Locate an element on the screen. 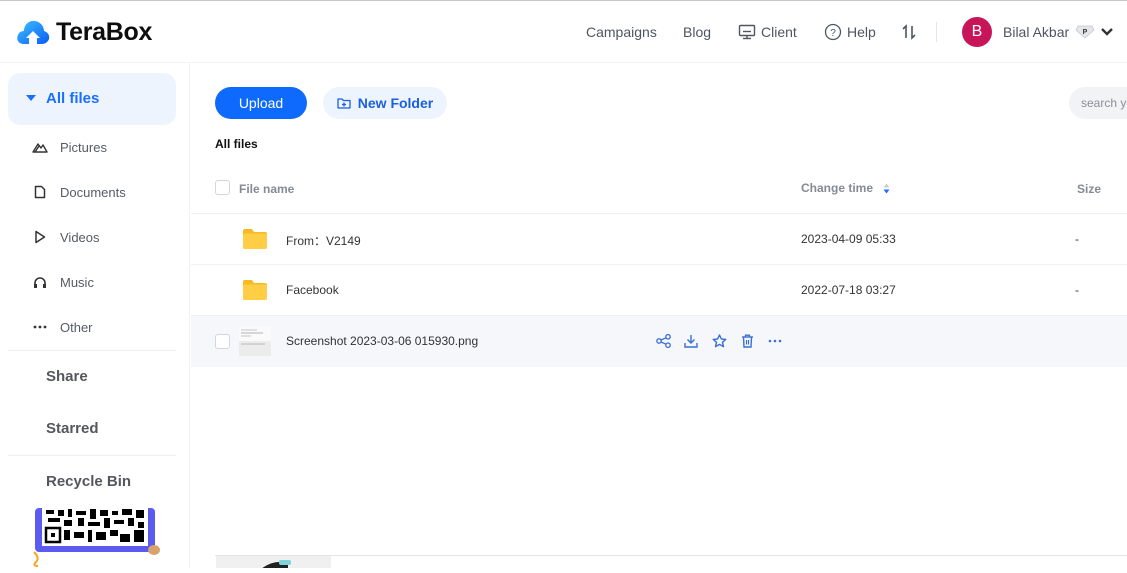  transfer-button is located at coordinates (911, 32).